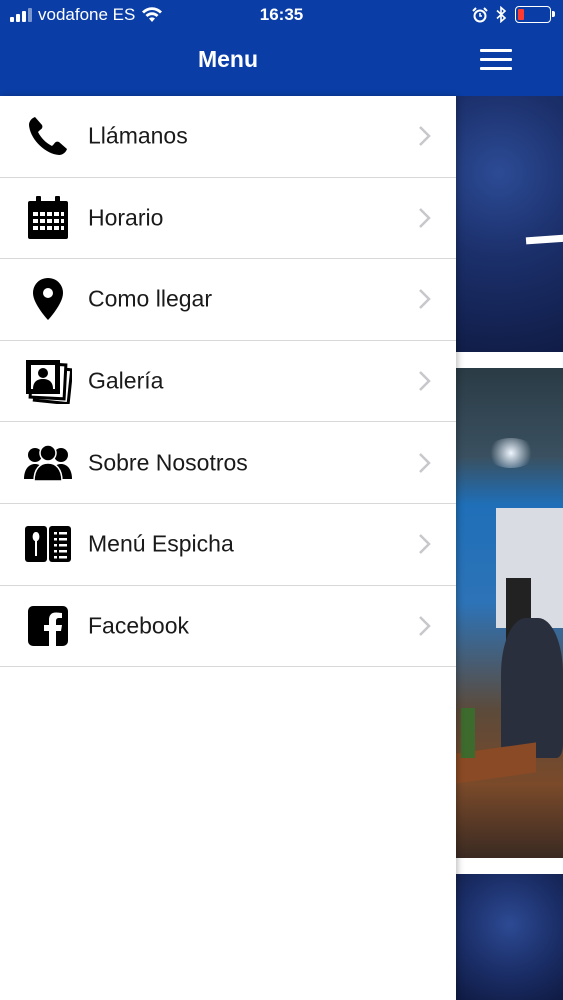 The height and width of the screenshot is (1000, 563). I want to click on photo-top, so click(509, 224).